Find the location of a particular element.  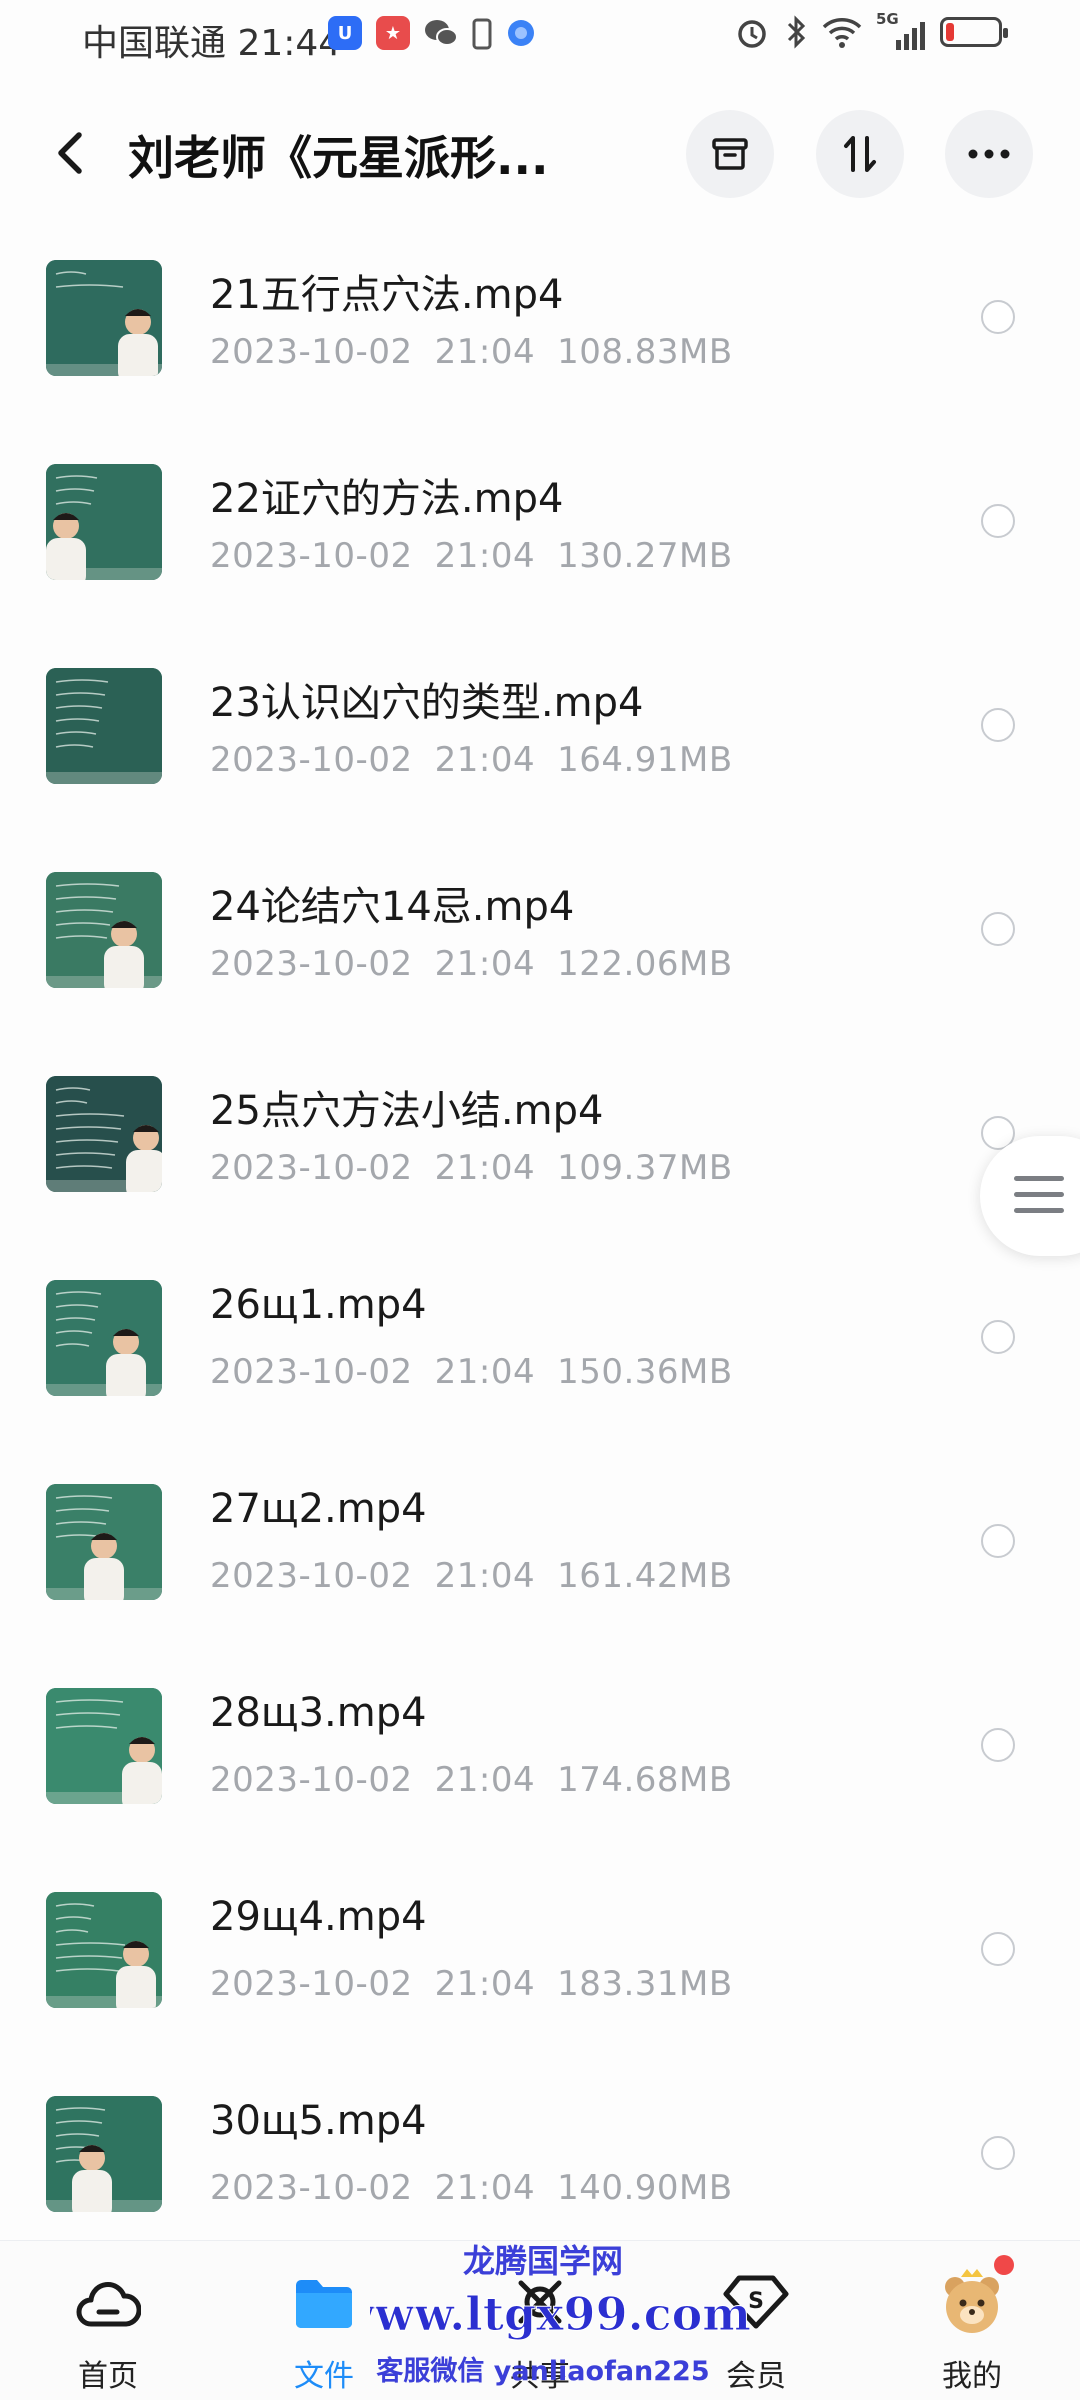

nav-item-me: 我的 is located at coordinates (972, 2320).